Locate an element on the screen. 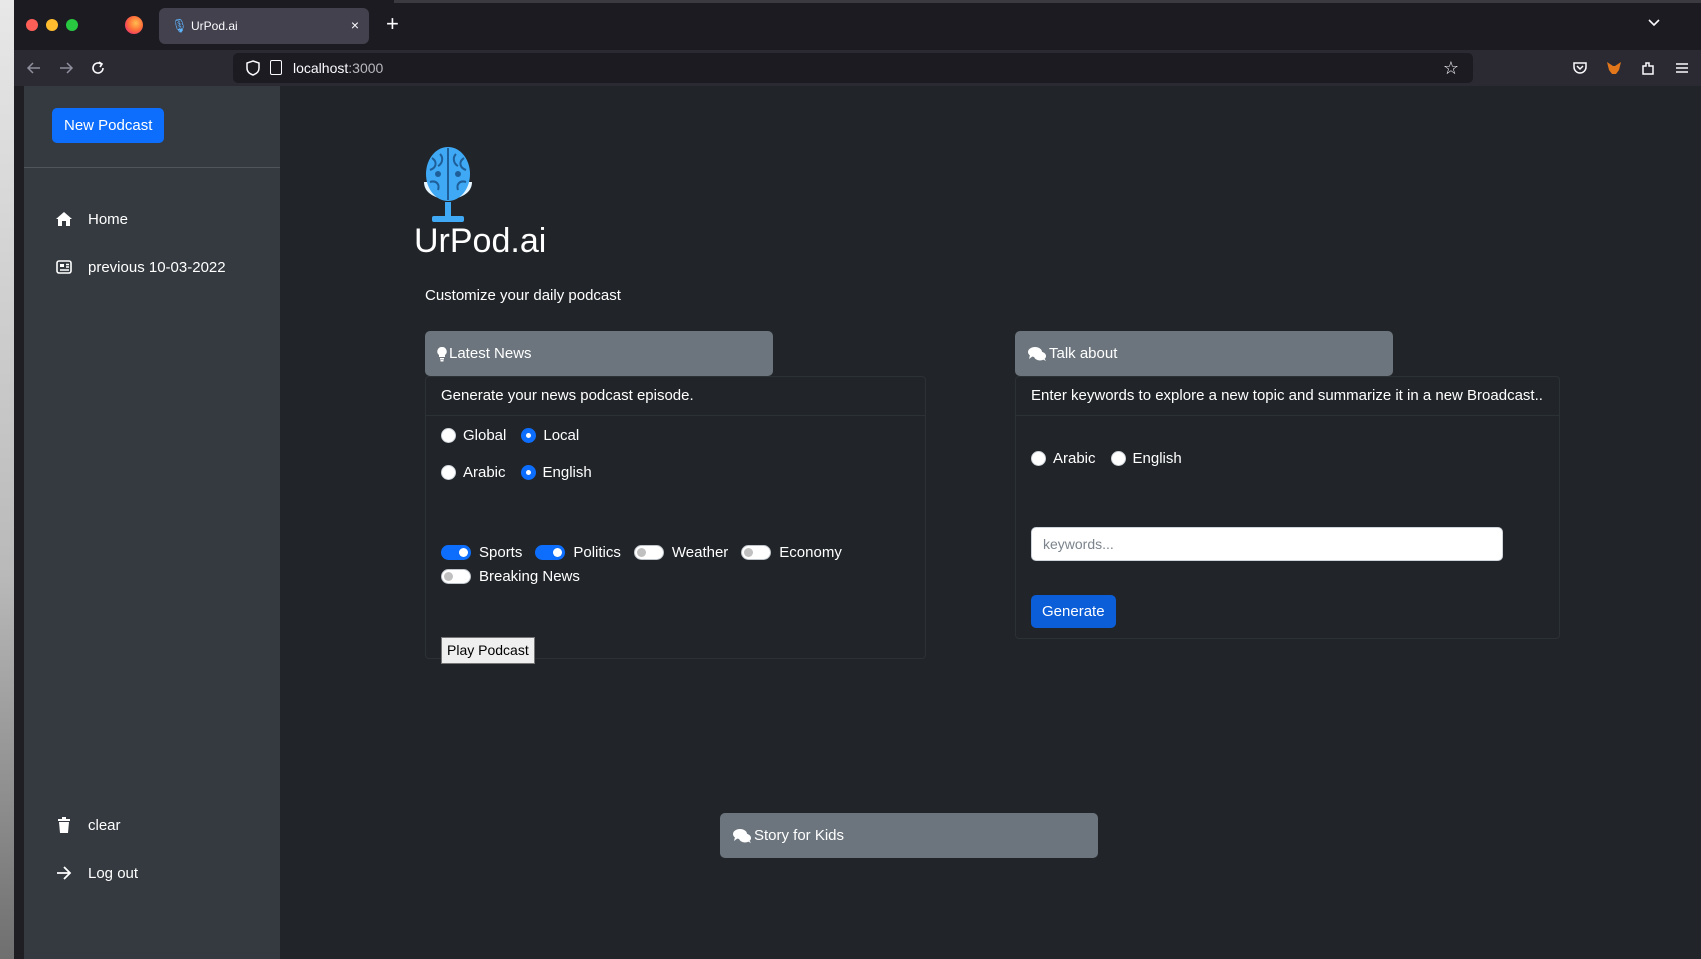  sidebar-item-label: Log out is located at coordinates (113, 873).